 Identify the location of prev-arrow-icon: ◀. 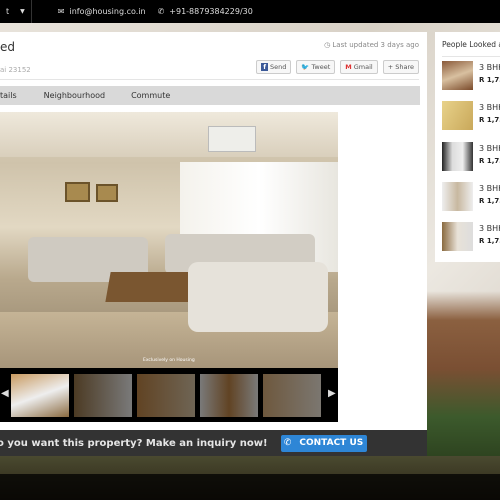
(5, 393).